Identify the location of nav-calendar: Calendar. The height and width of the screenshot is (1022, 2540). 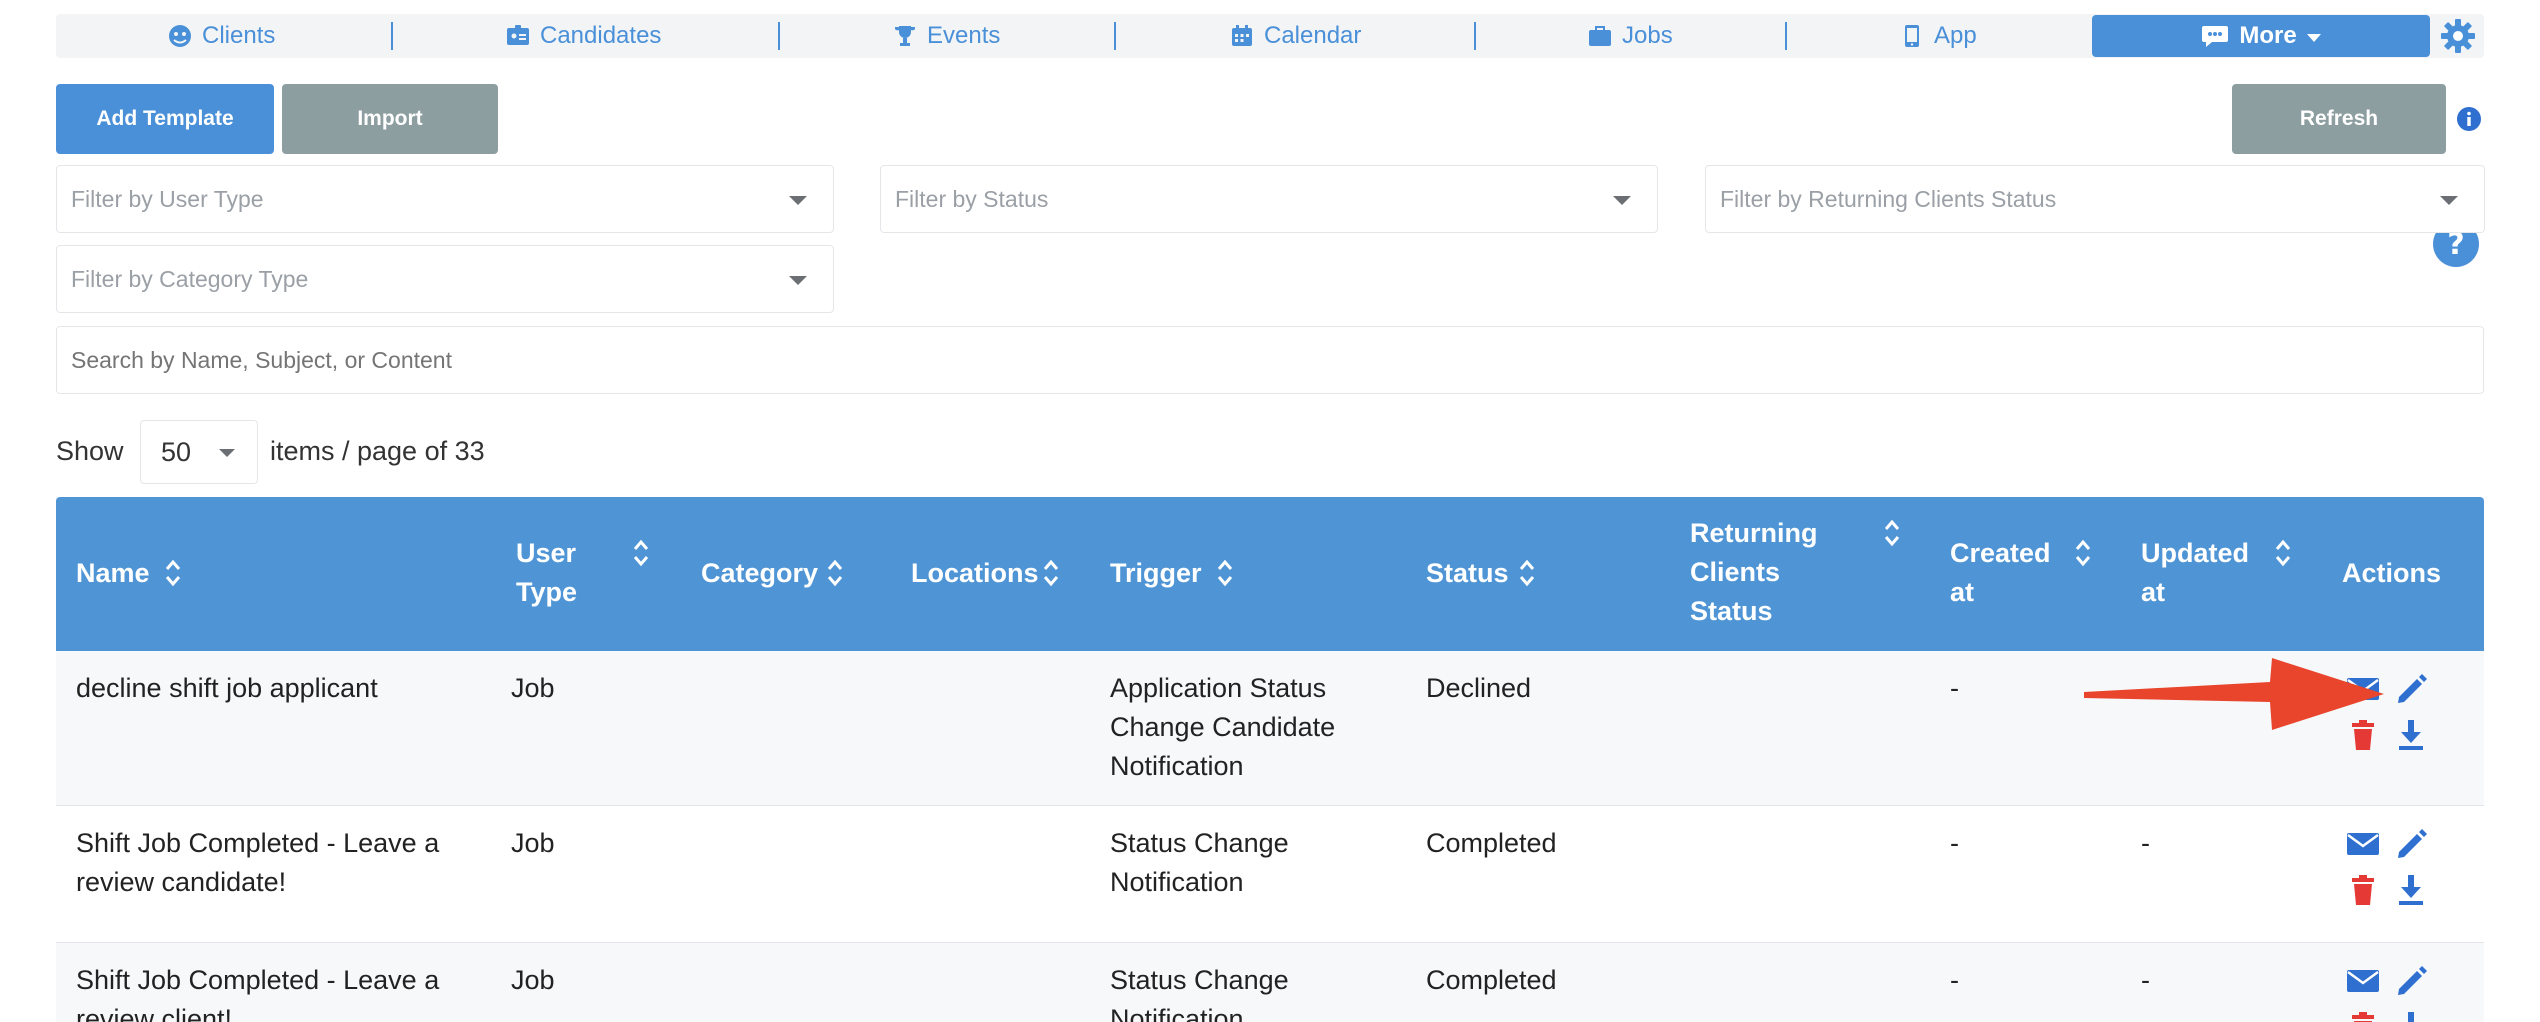
(1295, 36).